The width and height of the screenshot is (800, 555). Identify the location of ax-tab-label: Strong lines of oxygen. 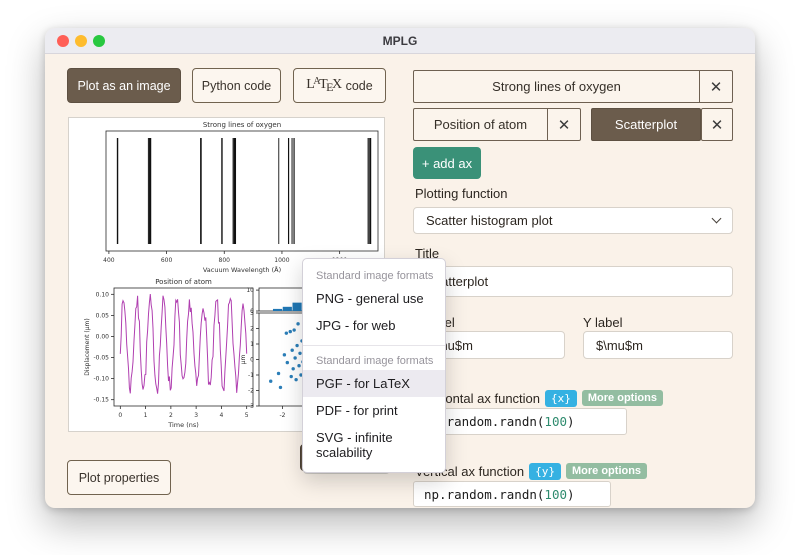
(556, 86).